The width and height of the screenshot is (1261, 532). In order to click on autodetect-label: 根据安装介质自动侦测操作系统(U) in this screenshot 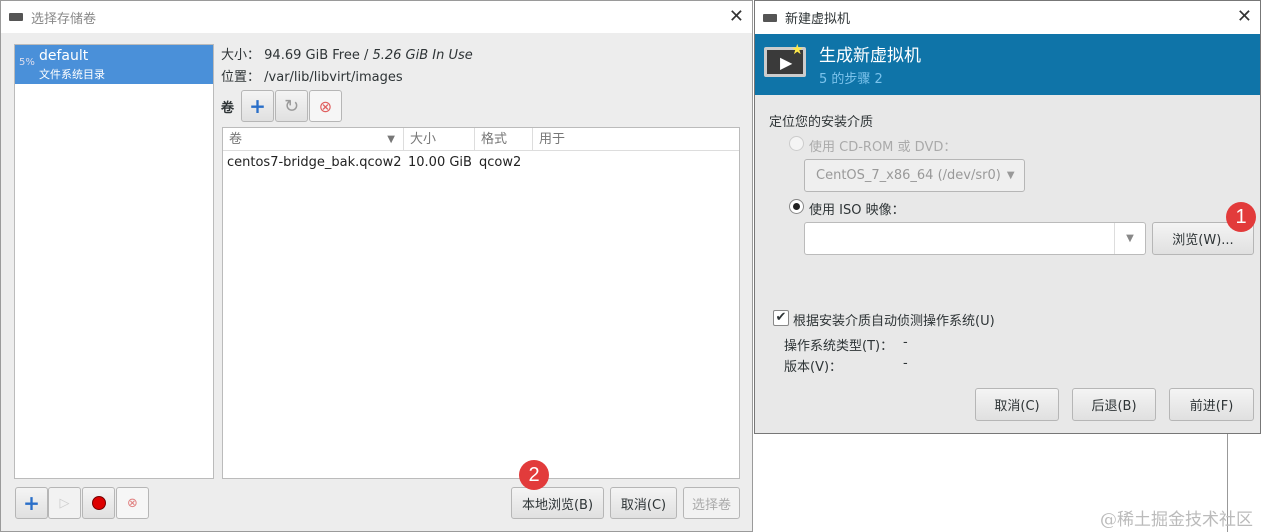, I will do `click(894, 321)`.